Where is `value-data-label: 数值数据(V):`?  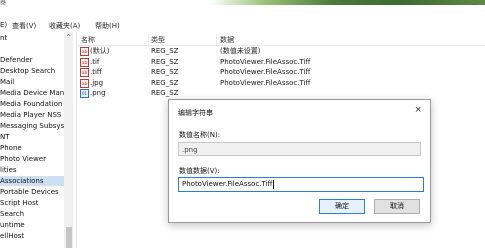 value-data-label: 数值数据(V): is located at coordinates (199, 171).